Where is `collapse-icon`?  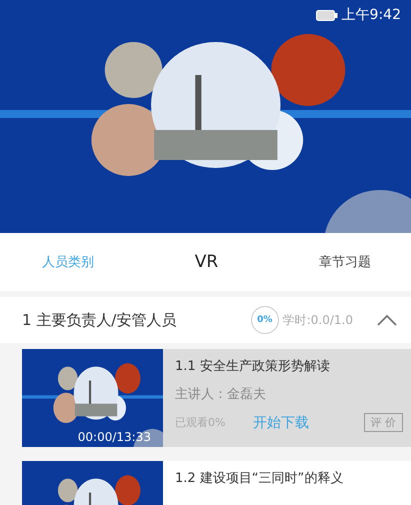 collapse-icon is located at coordinates (387, 320).